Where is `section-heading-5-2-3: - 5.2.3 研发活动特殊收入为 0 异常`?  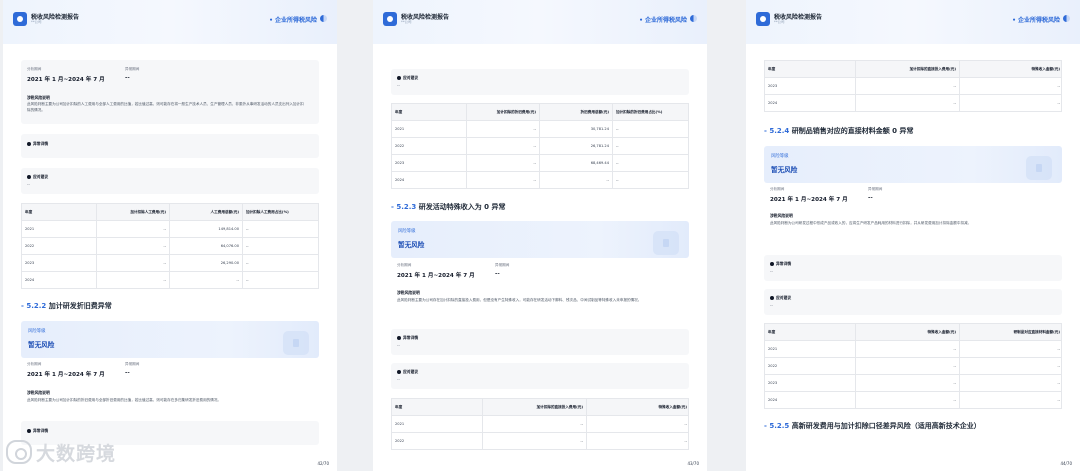 section-heading-5-2-3: - 5.2.3 研发活动特殊收入为 0 异常 is located at coordinates (448, 207).